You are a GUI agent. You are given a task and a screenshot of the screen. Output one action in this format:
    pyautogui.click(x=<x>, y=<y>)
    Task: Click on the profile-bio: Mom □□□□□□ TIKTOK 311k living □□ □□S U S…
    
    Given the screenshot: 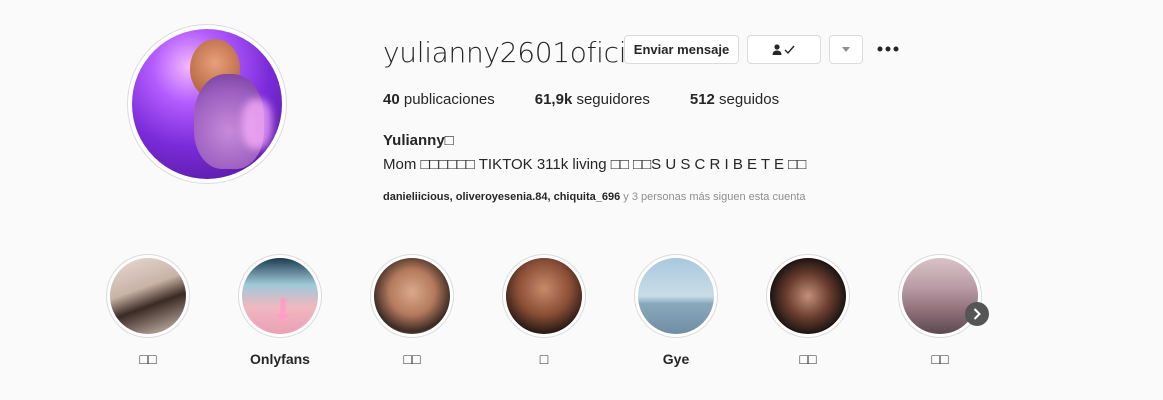 What is the action you would take?
    pyautogui.click(x=595, y=164)
    